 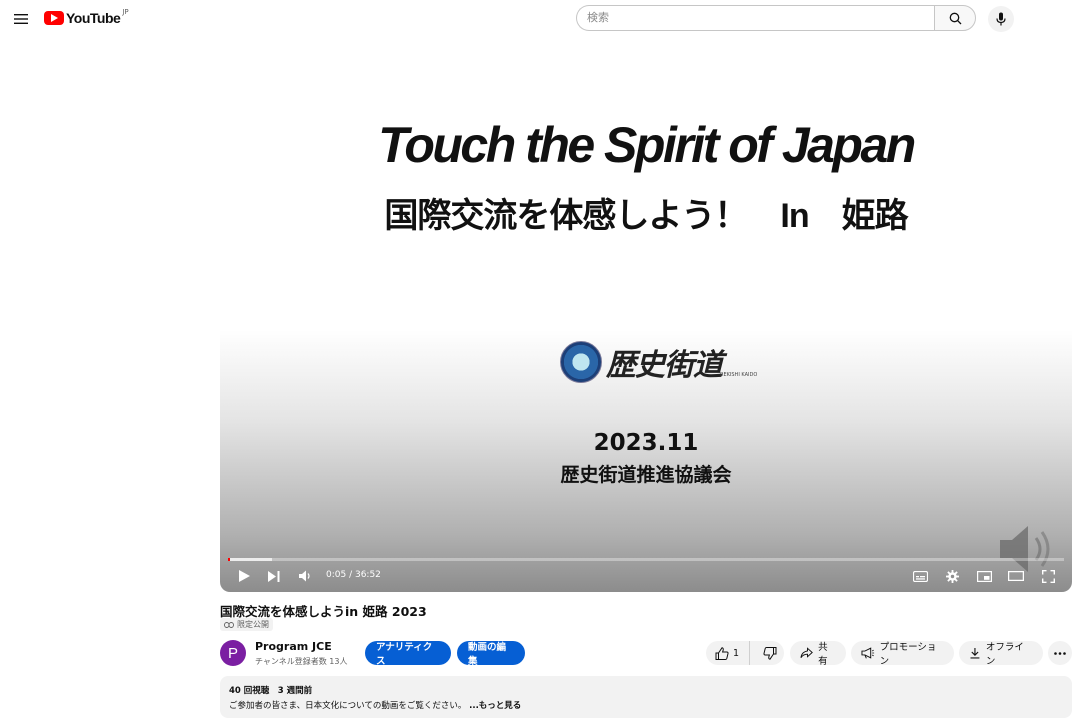 What do you see at coordinates (722, 653) in the screenshot?
I see `thumbs-up-icon` at bounding box center [722, 653].